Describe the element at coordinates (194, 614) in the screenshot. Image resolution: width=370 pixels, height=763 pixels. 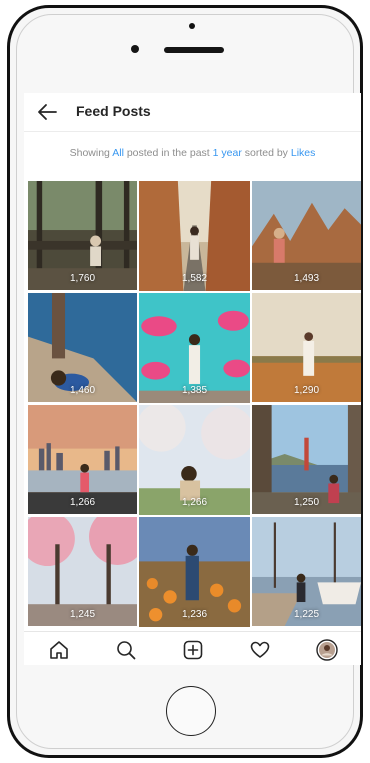
I see `like-count: 1,236` at that location.